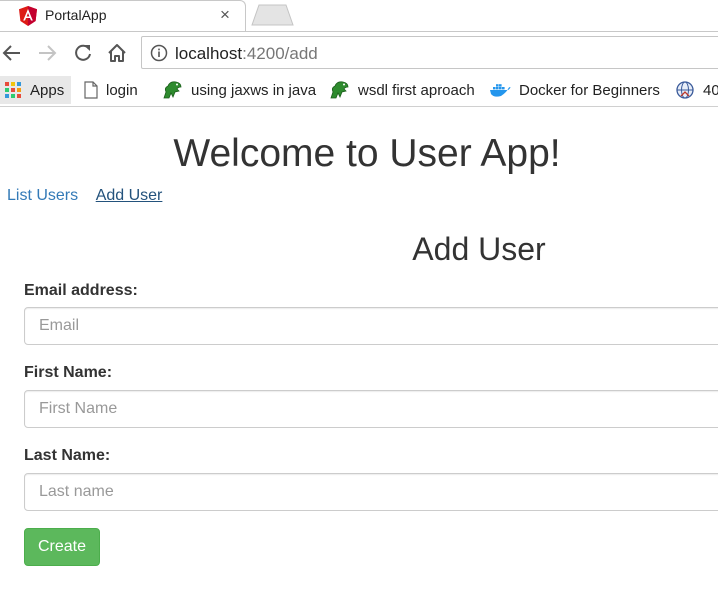  Describe the element at coordinates (12, 53) in the screenshot. I see `back-arrow-icon` at that location.